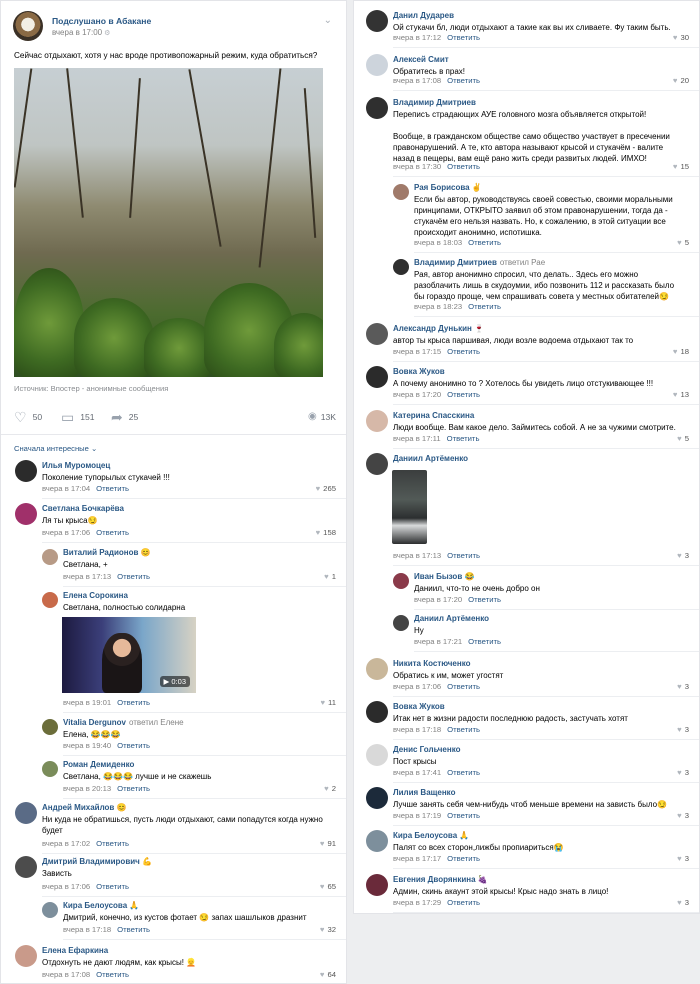 The image size is (700, 984). What do you see at coordinates (28, 26) in the screenshot?
I see `community-avatar` at bounding box center [28, 26].